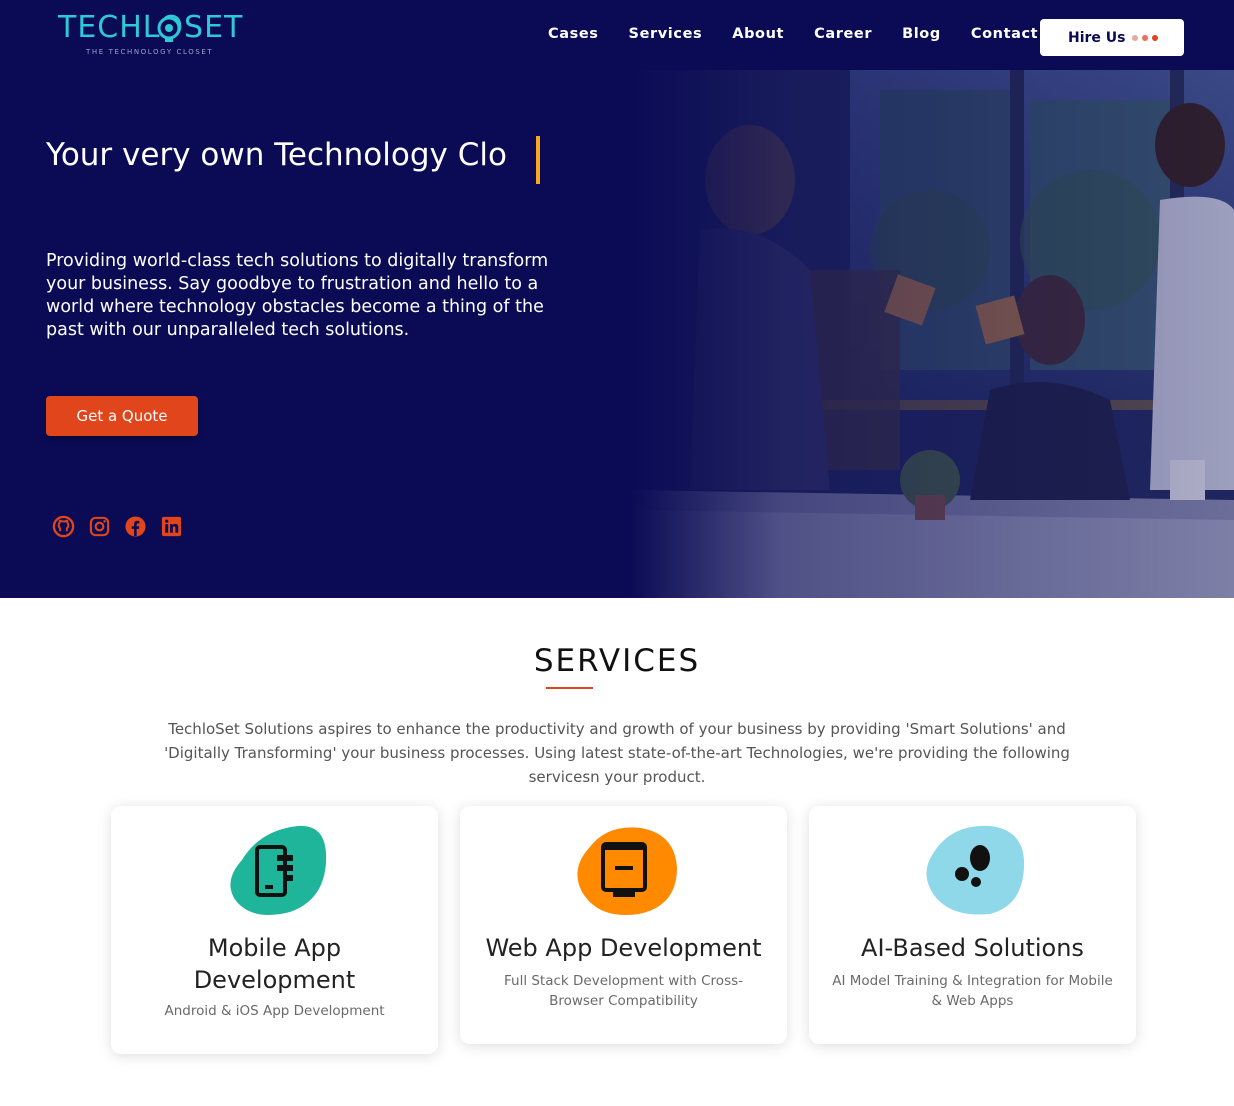 This screenshot has height=1106, width=1234. I want to click on service-card-title: AI-Based Solutions, so click(972, 948).